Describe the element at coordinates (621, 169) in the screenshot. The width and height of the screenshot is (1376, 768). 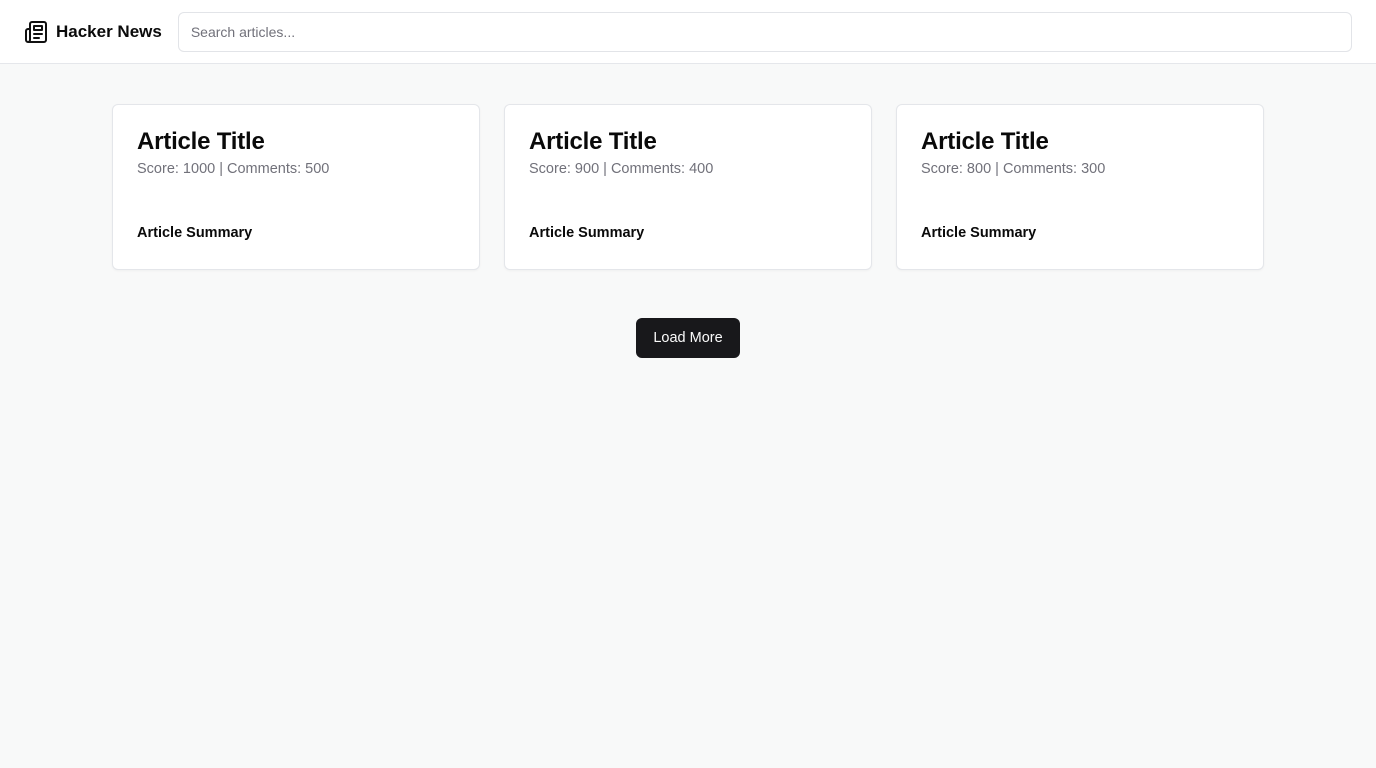
I see `article-meta: Score: 900 | Comments: 400` at that location.